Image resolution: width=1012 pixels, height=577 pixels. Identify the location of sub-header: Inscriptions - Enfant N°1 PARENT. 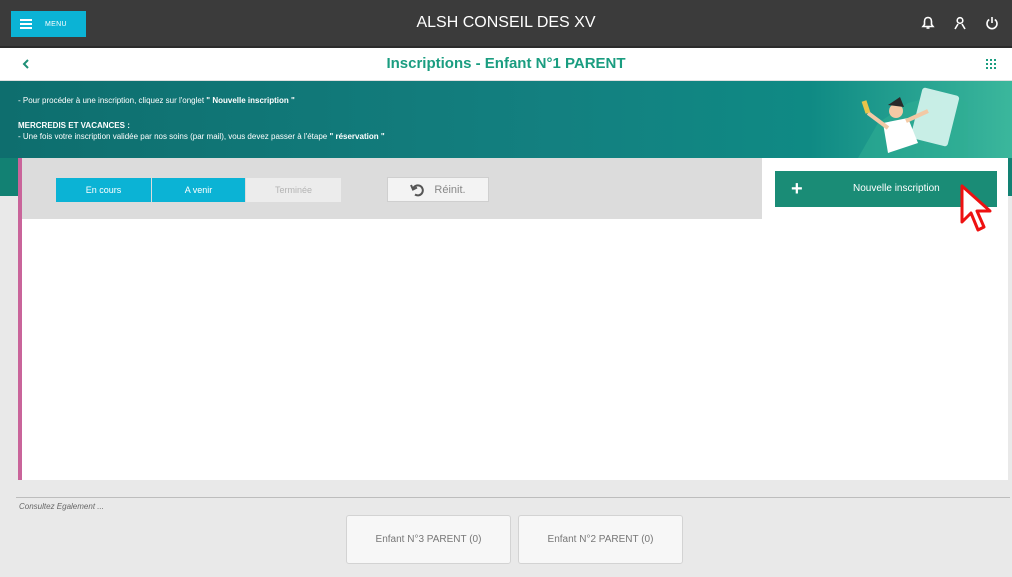
(506, 64).